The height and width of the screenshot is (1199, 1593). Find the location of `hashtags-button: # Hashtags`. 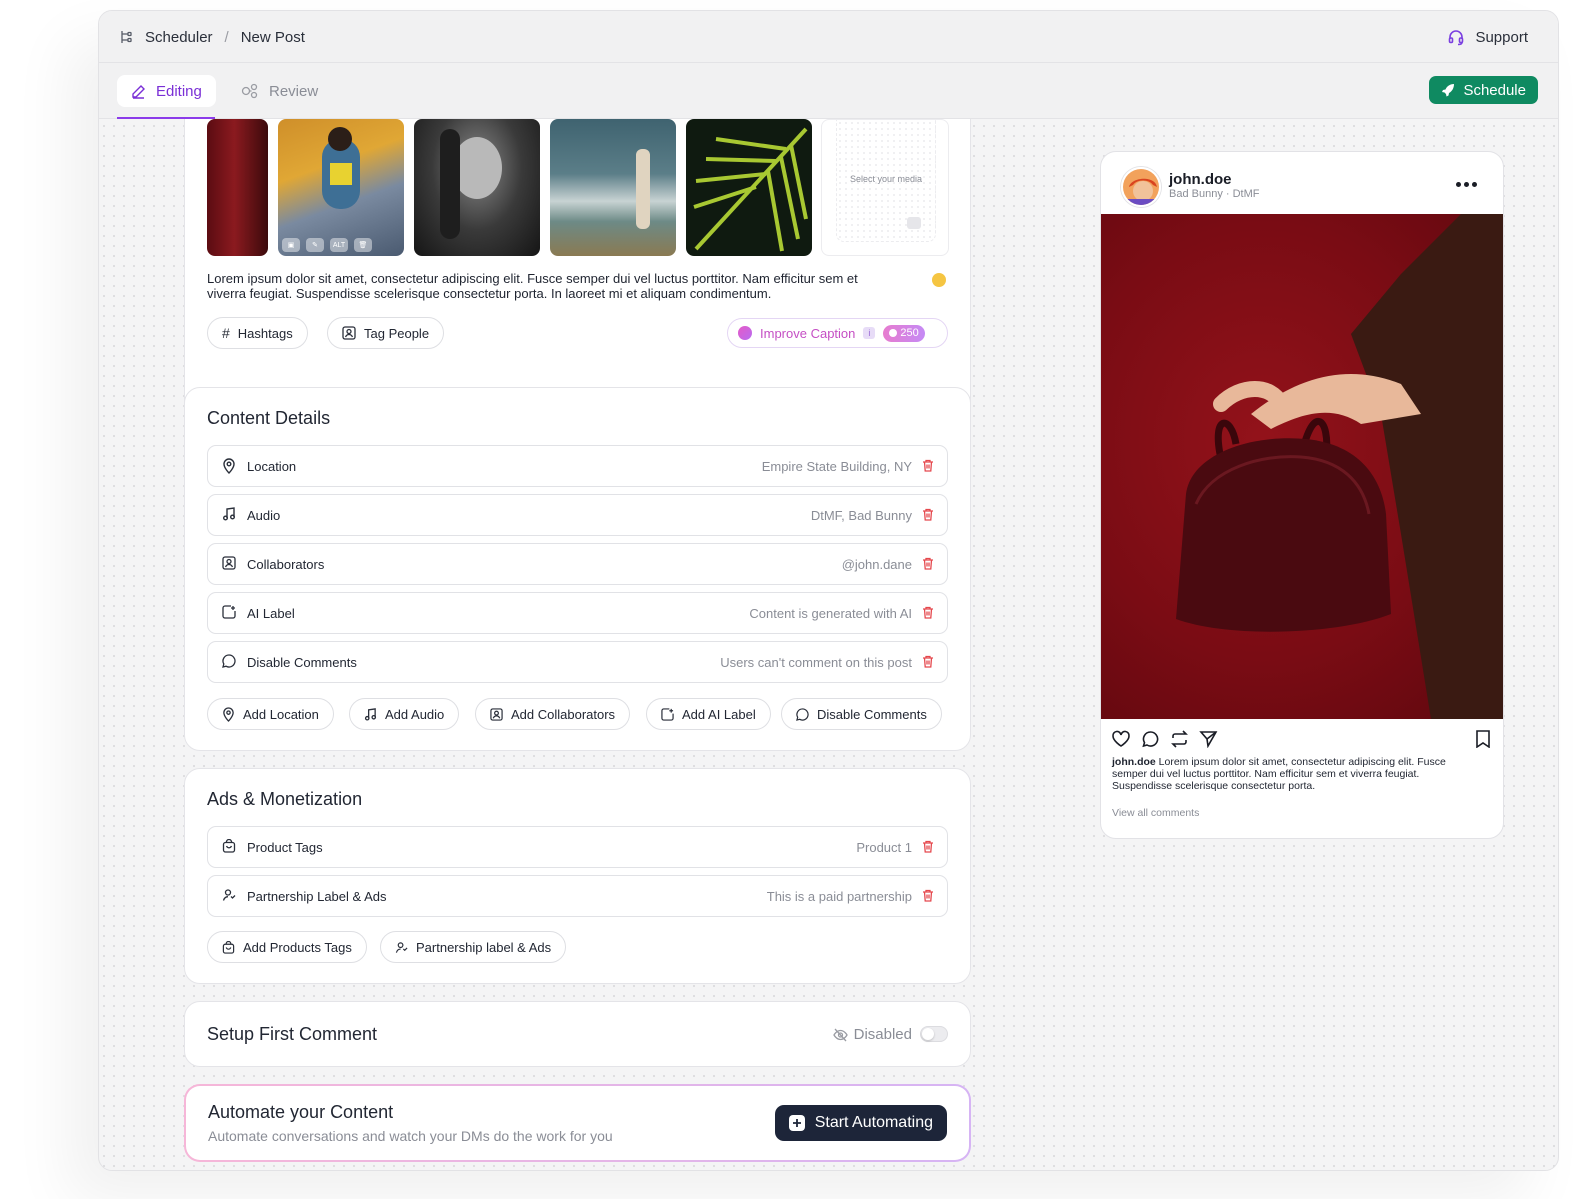

hashtags-button: # Hashtags is located at coordinates (257, 333).